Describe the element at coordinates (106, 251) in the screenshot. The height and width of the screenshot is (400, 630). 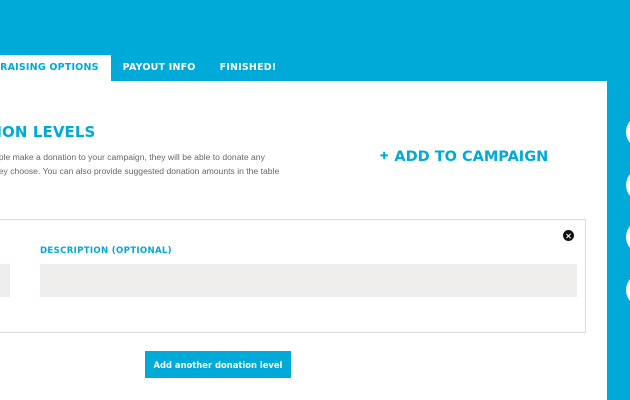
I see `description-label: DESCRIPTION (OPTIONAL)` at that location.